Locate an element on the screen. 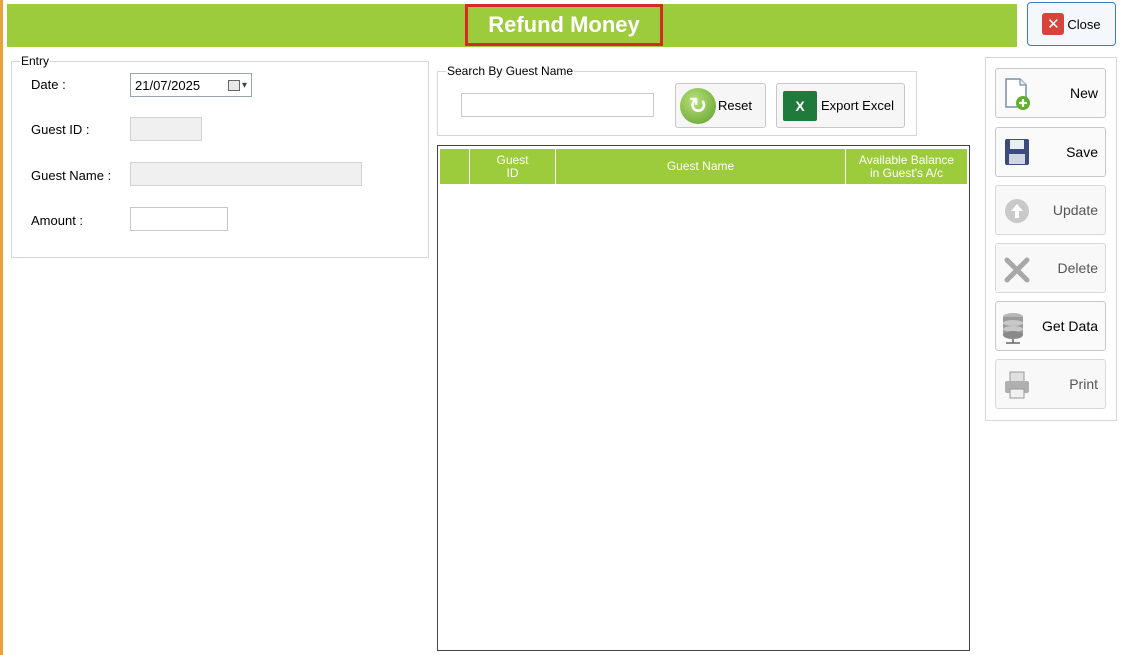 The image size is (1122, 655). date-picker: 21/07/2025 ▾ is located at coordinates (191, 85).